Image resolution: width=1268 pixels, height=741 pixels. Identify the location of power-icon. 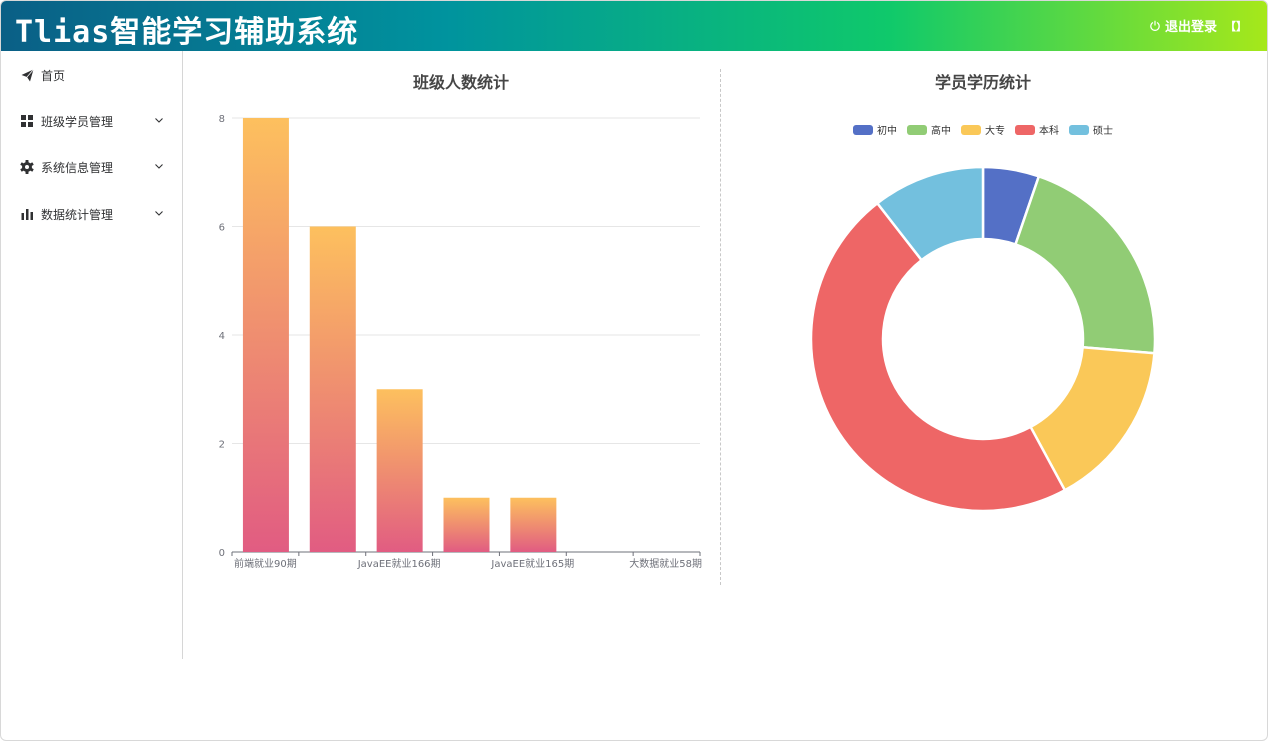
(1155, 25).